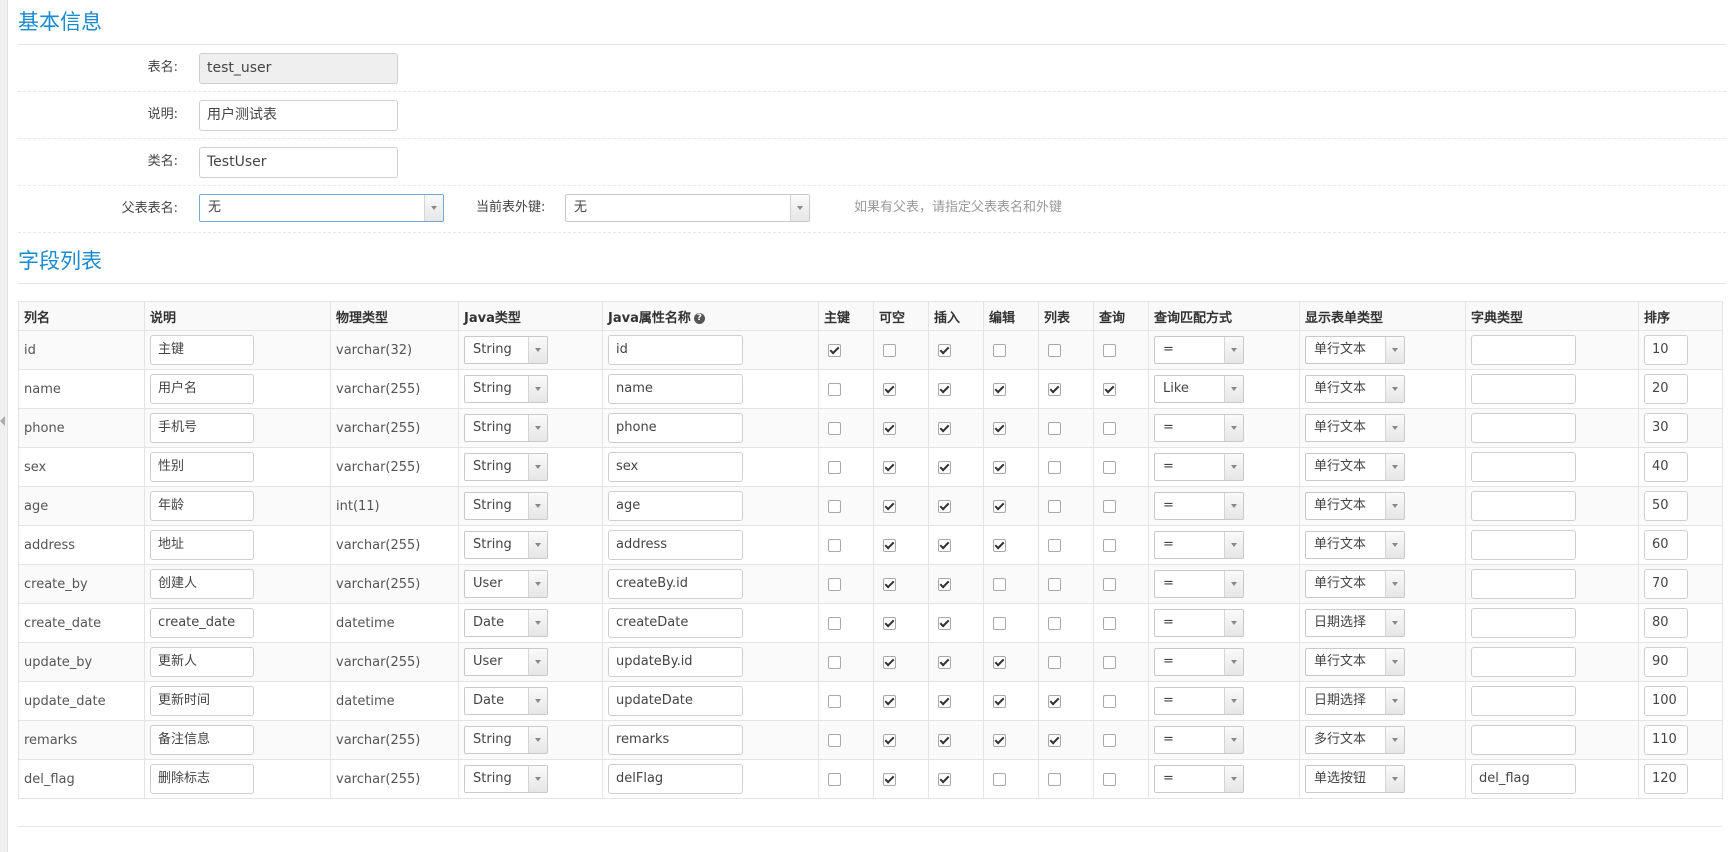 The width and height of the screenshot is (1730, 852). Describe the element at coordinates (1666, 506) in the screenshot. I see `sort-input: 50` at that location.